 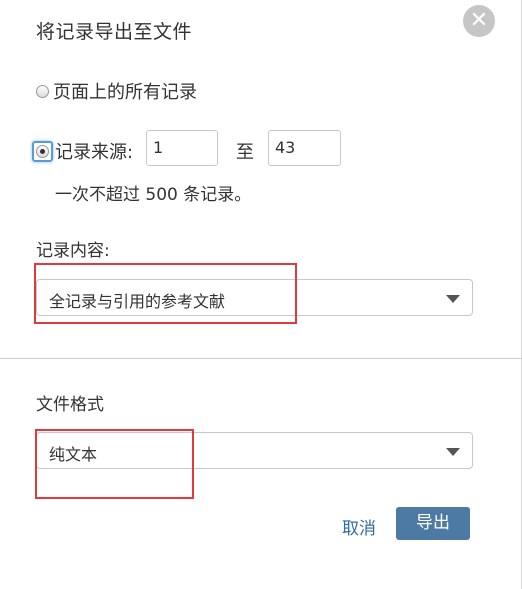 What do you see at coordinates (433, 523) in the screenshot?
I see `export-button: 导出` at bounding box center [433, 523].